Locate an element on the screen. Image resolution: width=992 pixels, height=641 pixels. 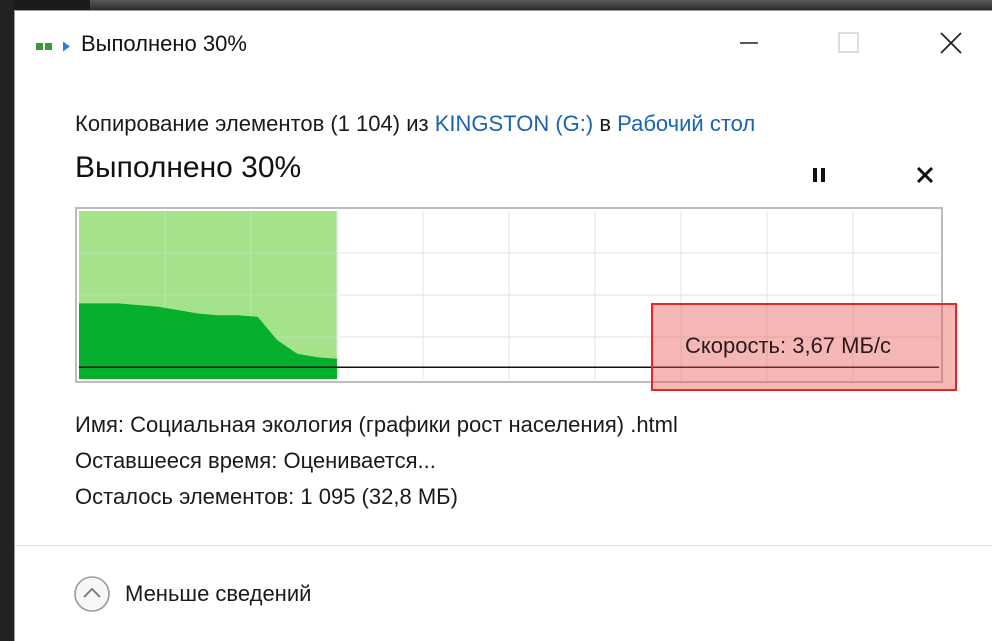
less-details-button: Меньше сведений is located at coordinates (192, 594).